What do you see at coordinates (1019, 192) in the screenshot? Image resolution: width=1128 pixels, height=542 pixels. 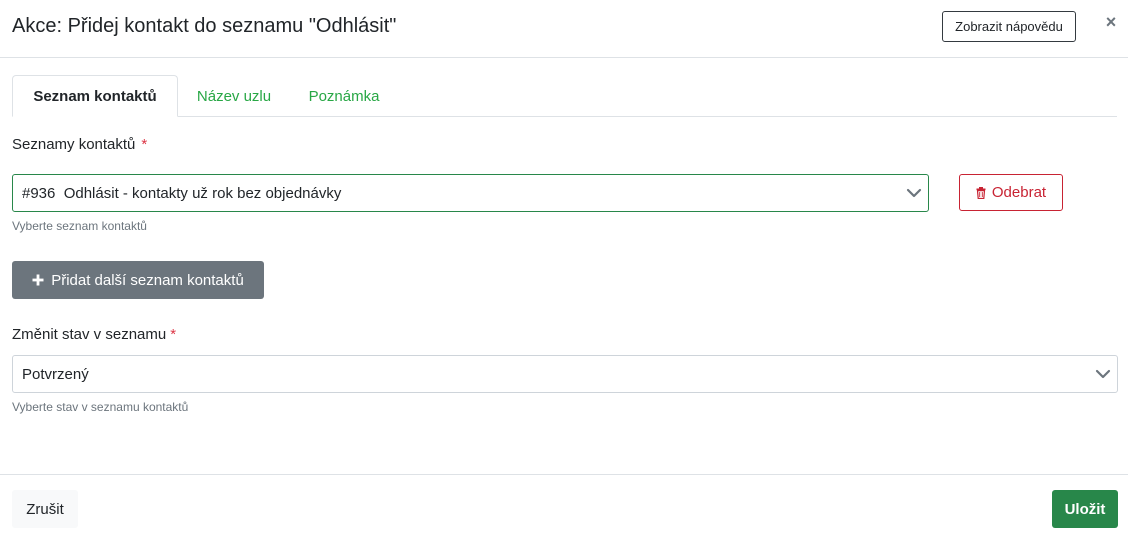 I see `remove-list-label: Odebrat` at bounding box center [1019, 192].